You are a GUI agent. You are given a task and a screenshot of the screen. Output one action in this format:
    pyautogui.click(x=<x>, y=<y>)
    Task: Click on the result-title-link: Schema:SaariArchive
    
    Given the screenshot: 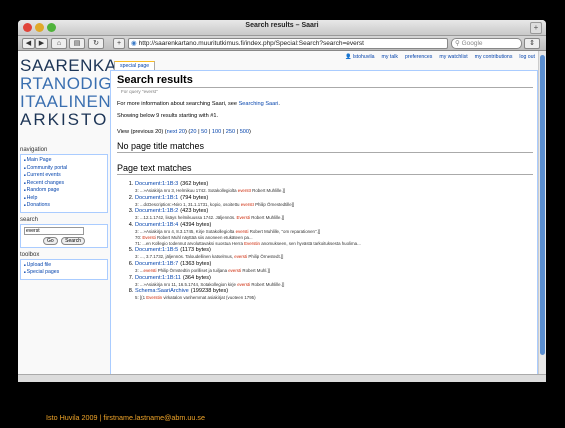 What is the action you would take?
    pyautogui.click(x=162, y=291)
    